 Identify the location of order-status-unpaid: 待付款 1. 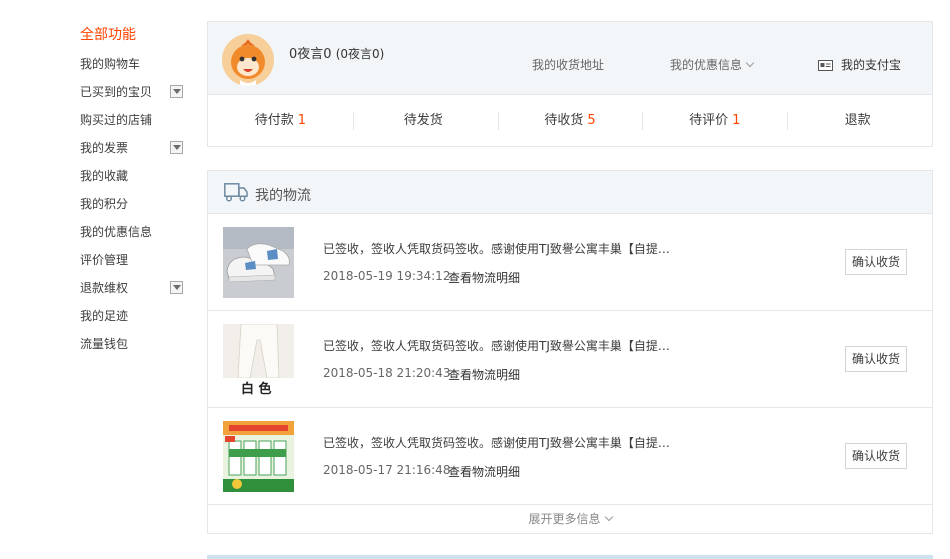
(280, 121).